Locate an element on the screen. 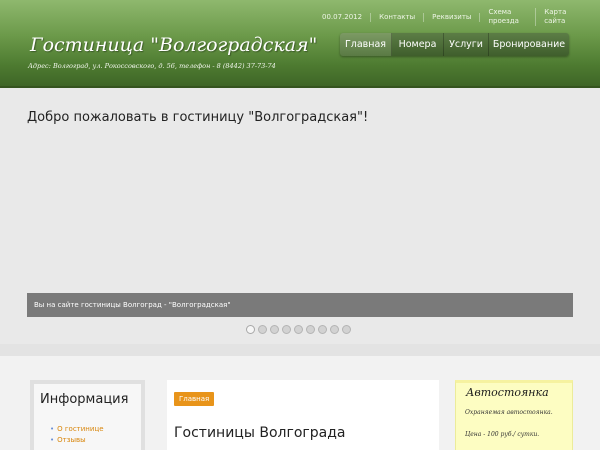  nav-booking: Бронирование is located at coordinates (529, 44).